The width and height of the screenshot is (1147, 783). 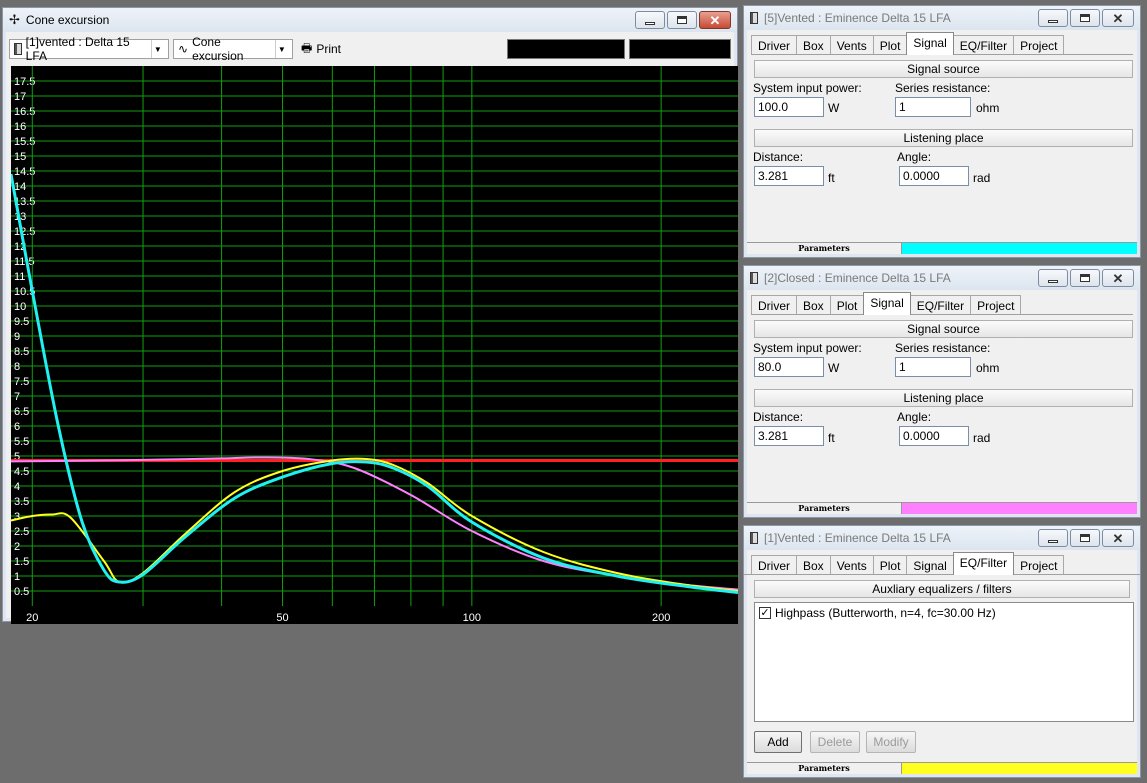 What do you see at coordinates (765, 613) in the screenshot?
I see `checkbox-checked: ✓` at bounding box center [765, 613].